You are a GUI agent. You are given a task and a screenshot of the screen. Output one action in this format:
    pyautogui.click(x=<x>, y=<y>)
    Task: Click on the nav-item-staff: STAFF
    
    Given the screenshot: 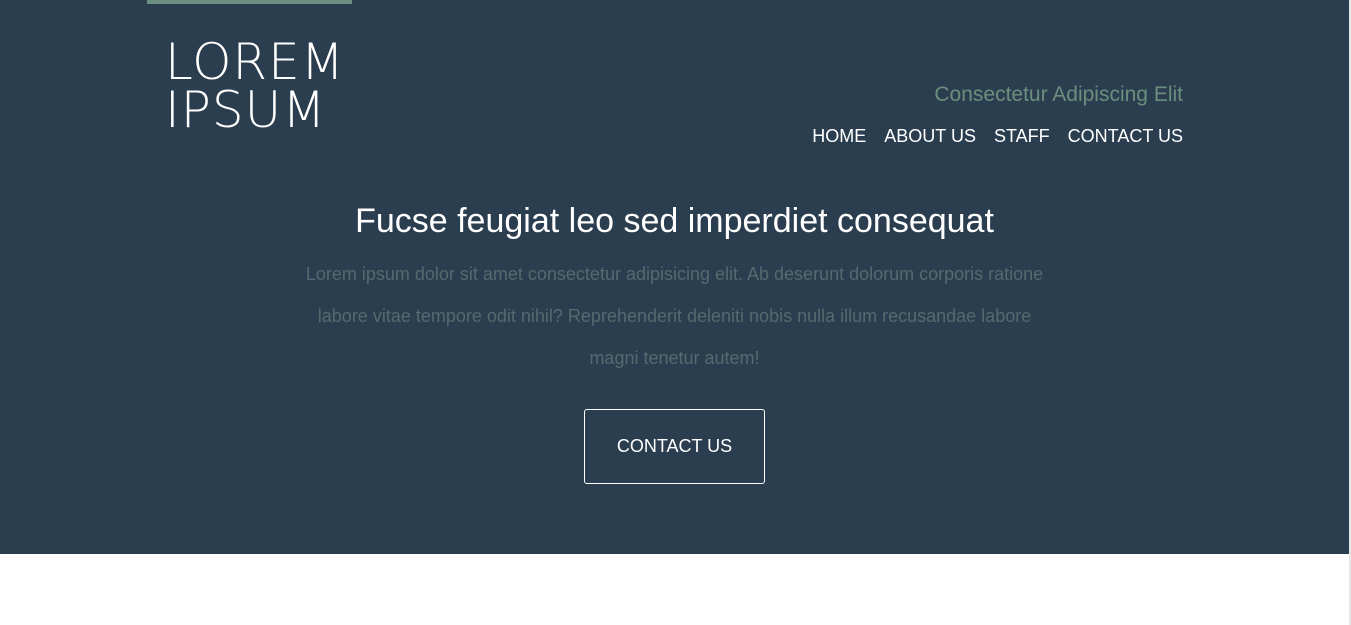 What is the action you would take?
    pyautogui.click(x=1022, y=136)
    